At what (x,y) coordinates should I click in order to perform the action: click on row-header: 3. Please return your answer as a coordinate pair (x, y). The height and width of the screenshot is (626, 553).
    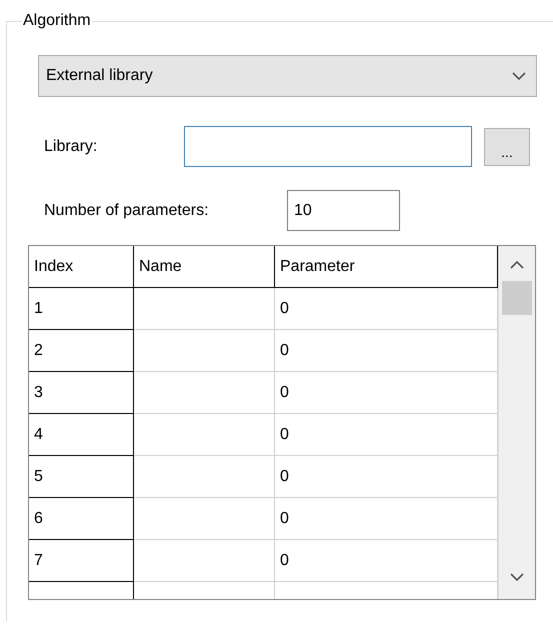
    Looking at the image, I should click on (81, 393).